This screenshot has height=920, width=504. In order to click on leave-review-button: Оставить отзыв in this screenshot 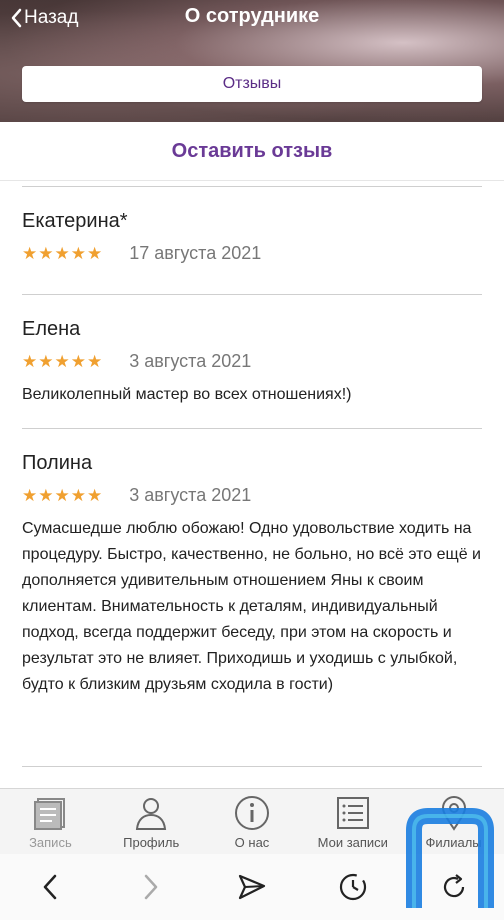, I will do `click(252, 151)`.